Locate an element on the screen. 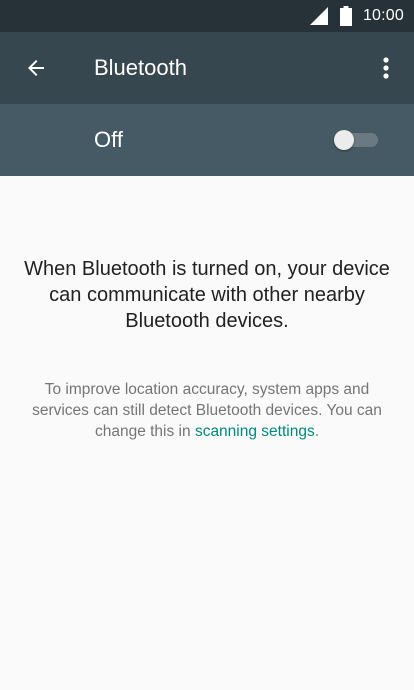 The height and width of the screenshot is (690, 414). clock: 10:00 is located at coordinates (383, 15).